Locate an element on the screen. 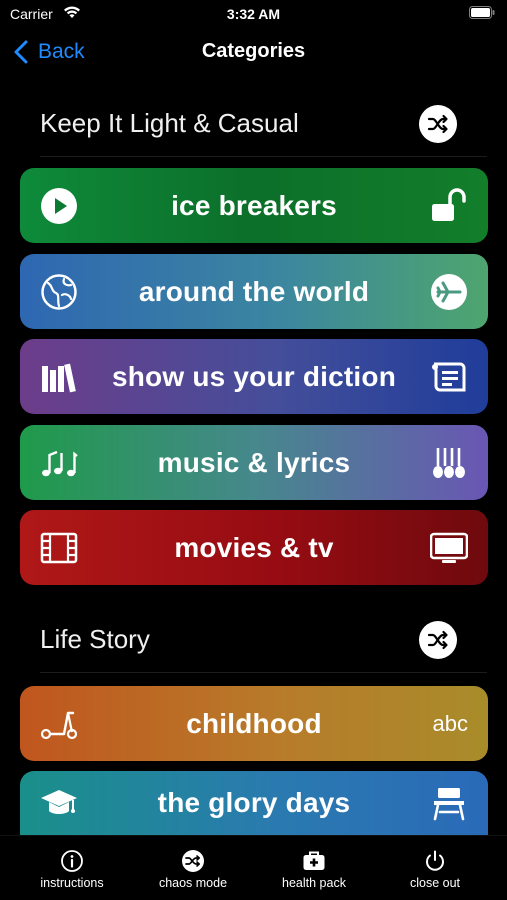 This screenshot has height=900, width=507. airplane-circle-icon is located at coordinates (449, 292).